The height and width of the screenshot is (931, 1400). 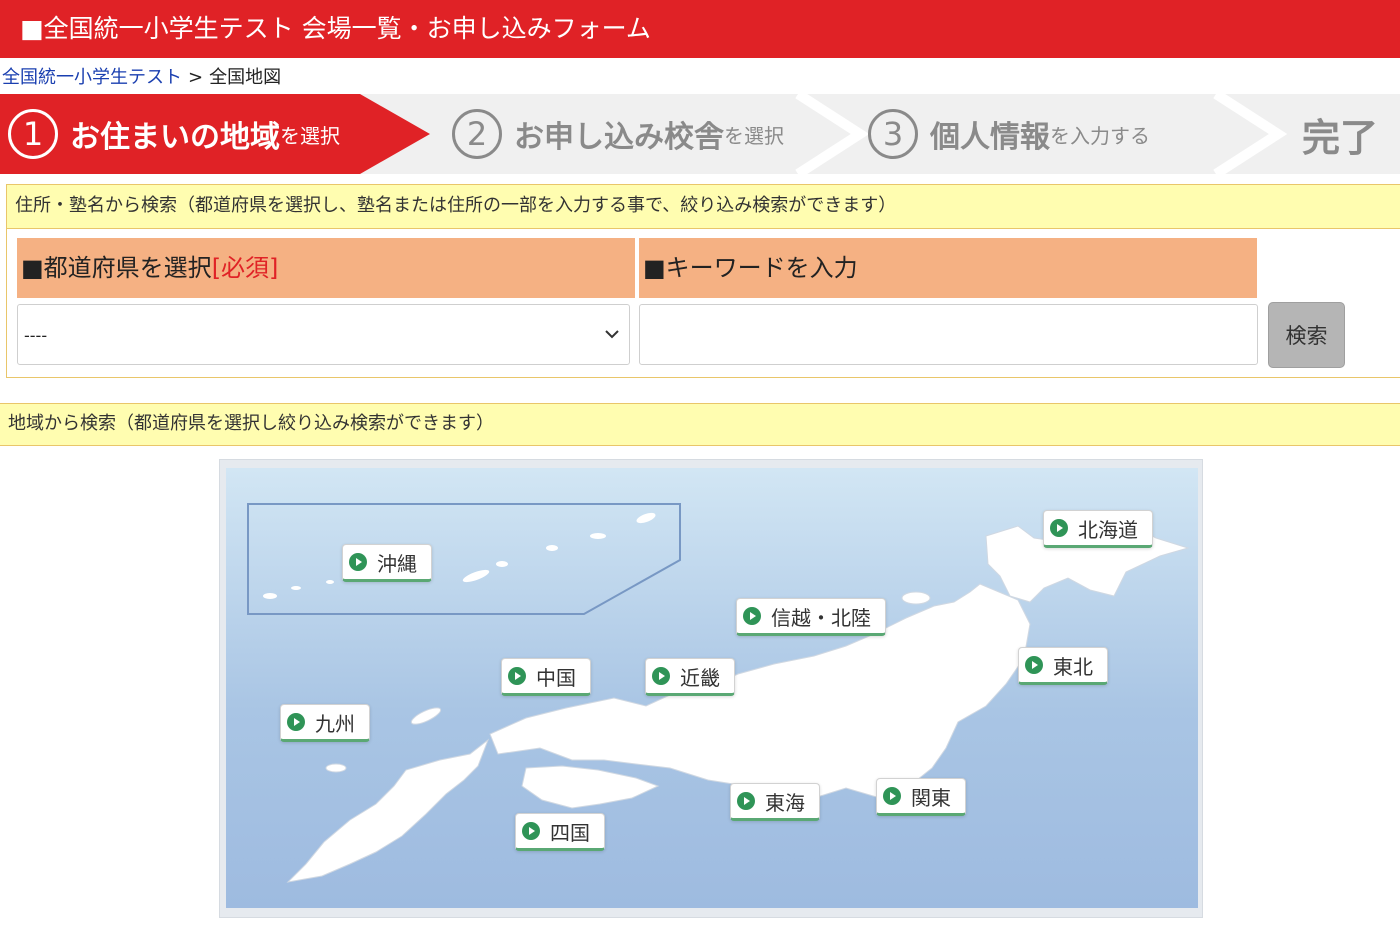 I want to click on region-button-shikoku: 四国, so click(x=560, y=832).